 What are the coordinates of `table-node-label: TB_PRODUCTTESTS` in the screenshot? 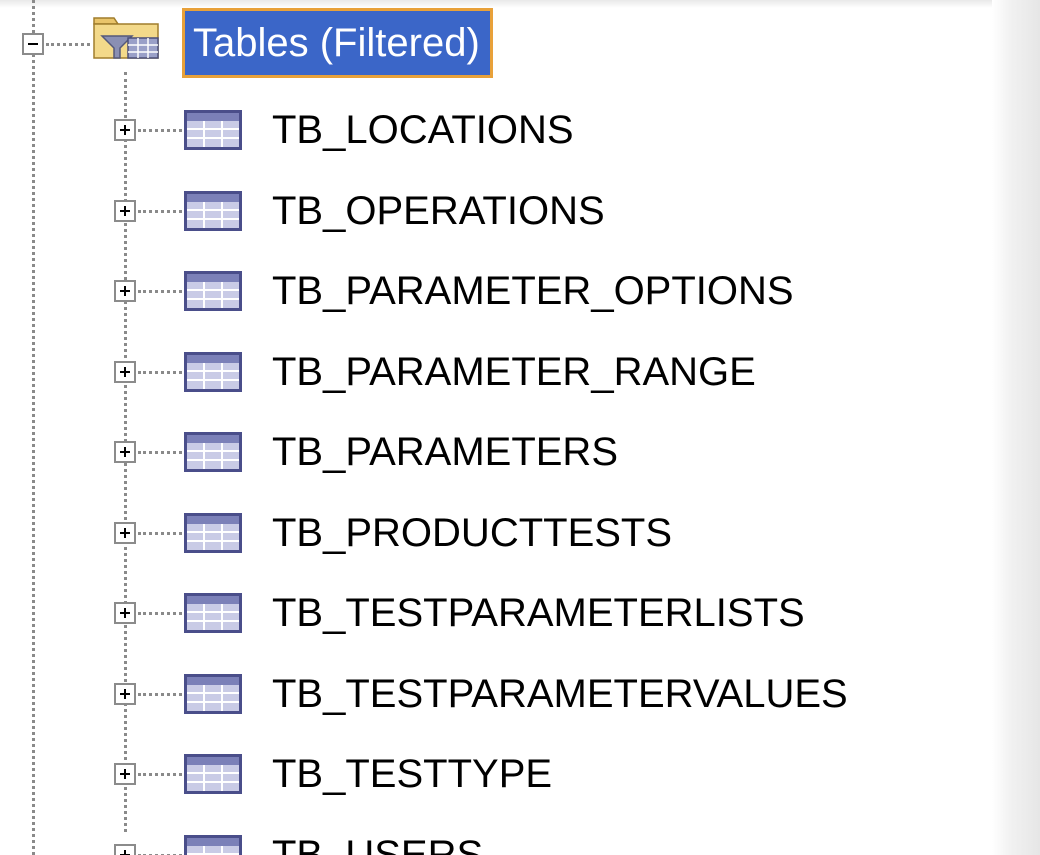 It's located at (472, 533).